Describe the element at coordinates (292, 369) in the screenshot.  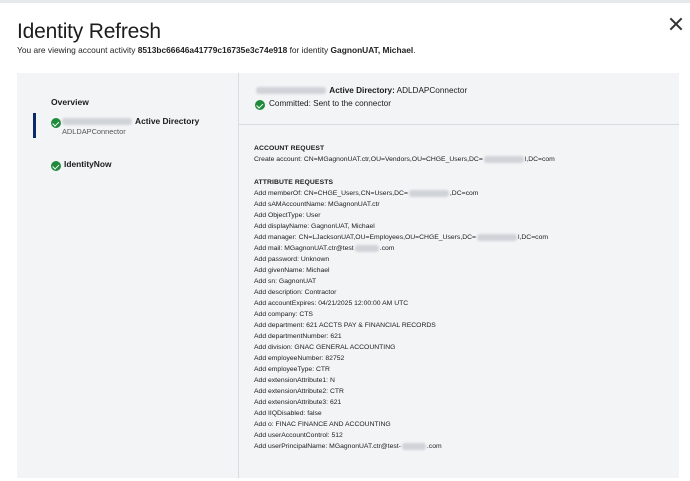
I see `attribute-line: Add employeeType: CTR` at that location.